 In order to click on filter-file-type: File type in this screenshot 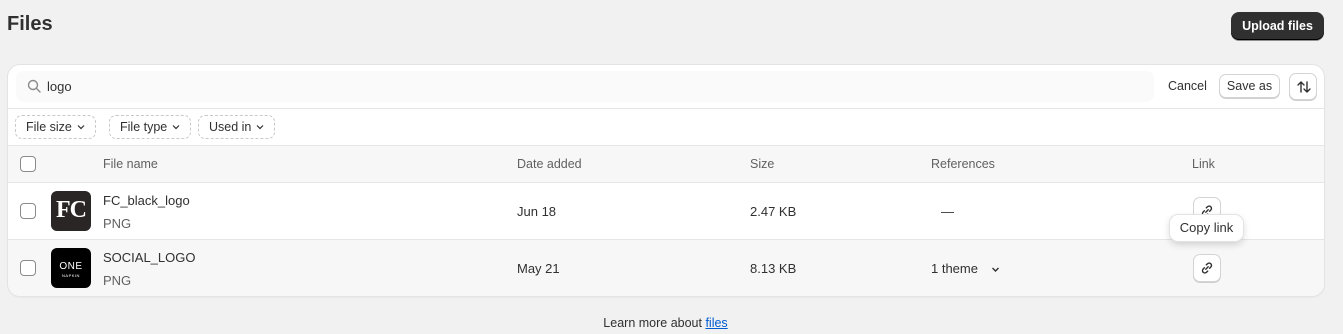, I will do `click(150, 127)`.